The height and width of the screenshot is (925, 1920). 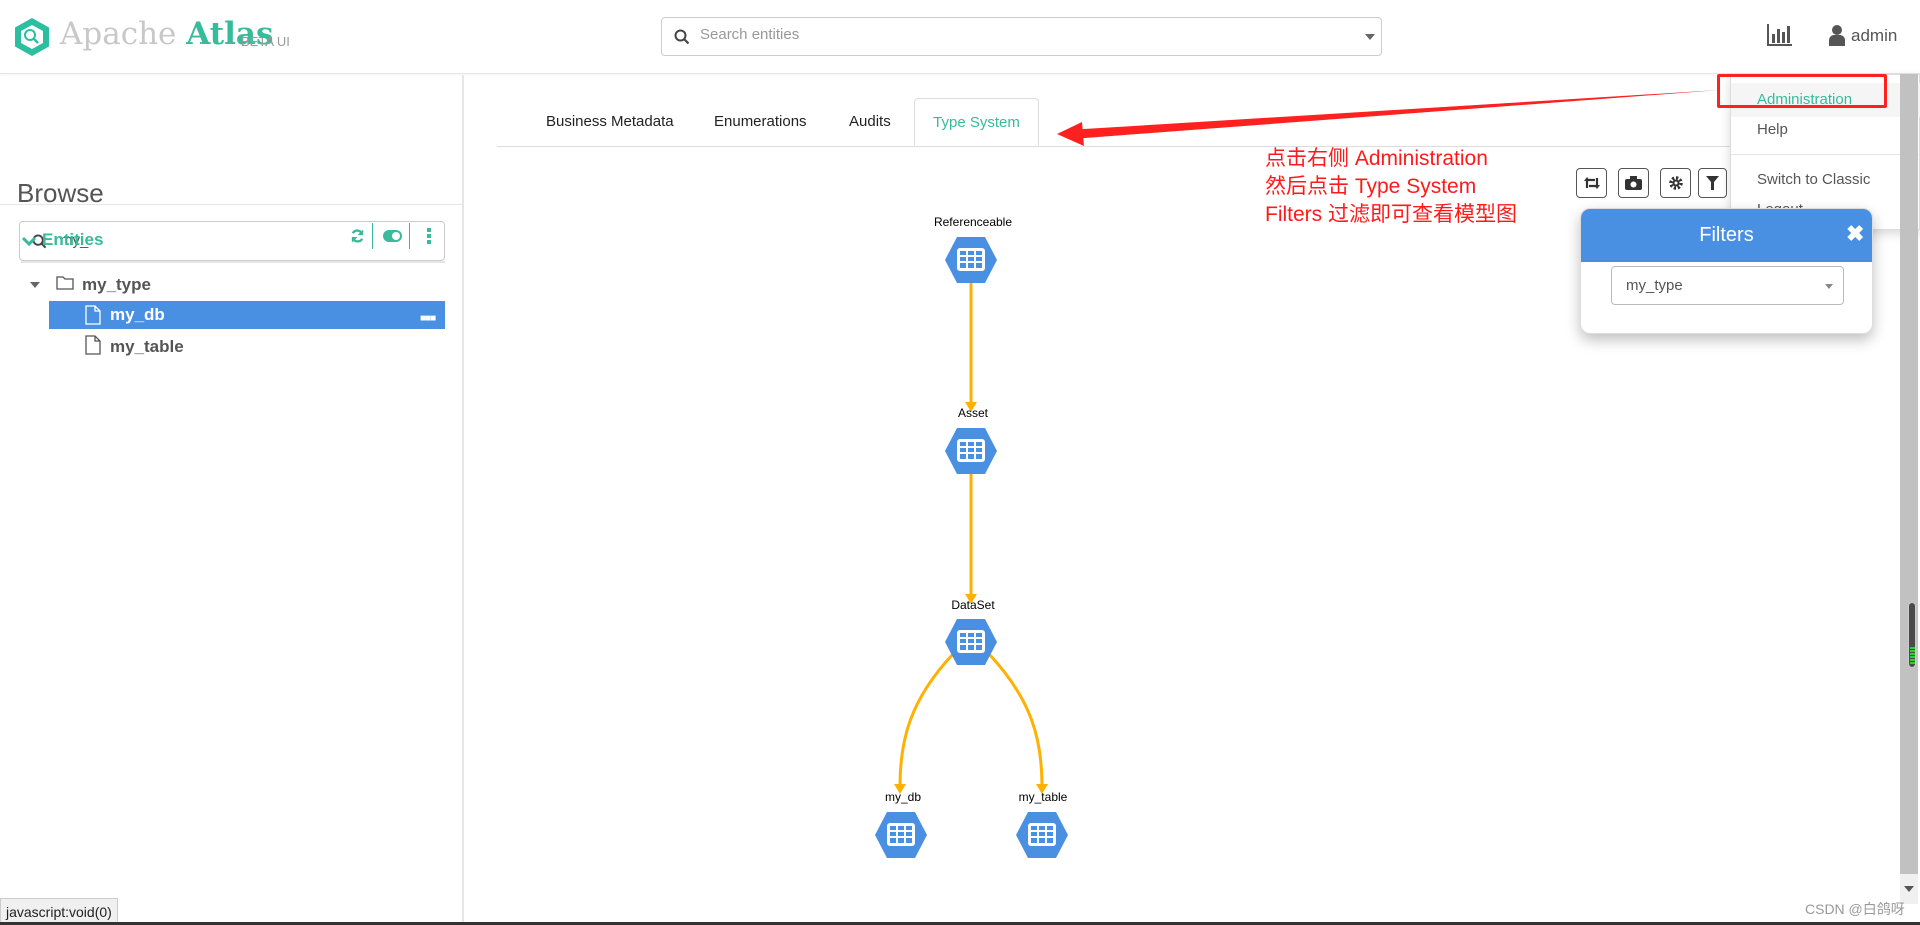 What do you see at coordinates (926, 719) in the screenshot?
I see `edge-dataset-my-db` at bounding box center [926, 719].